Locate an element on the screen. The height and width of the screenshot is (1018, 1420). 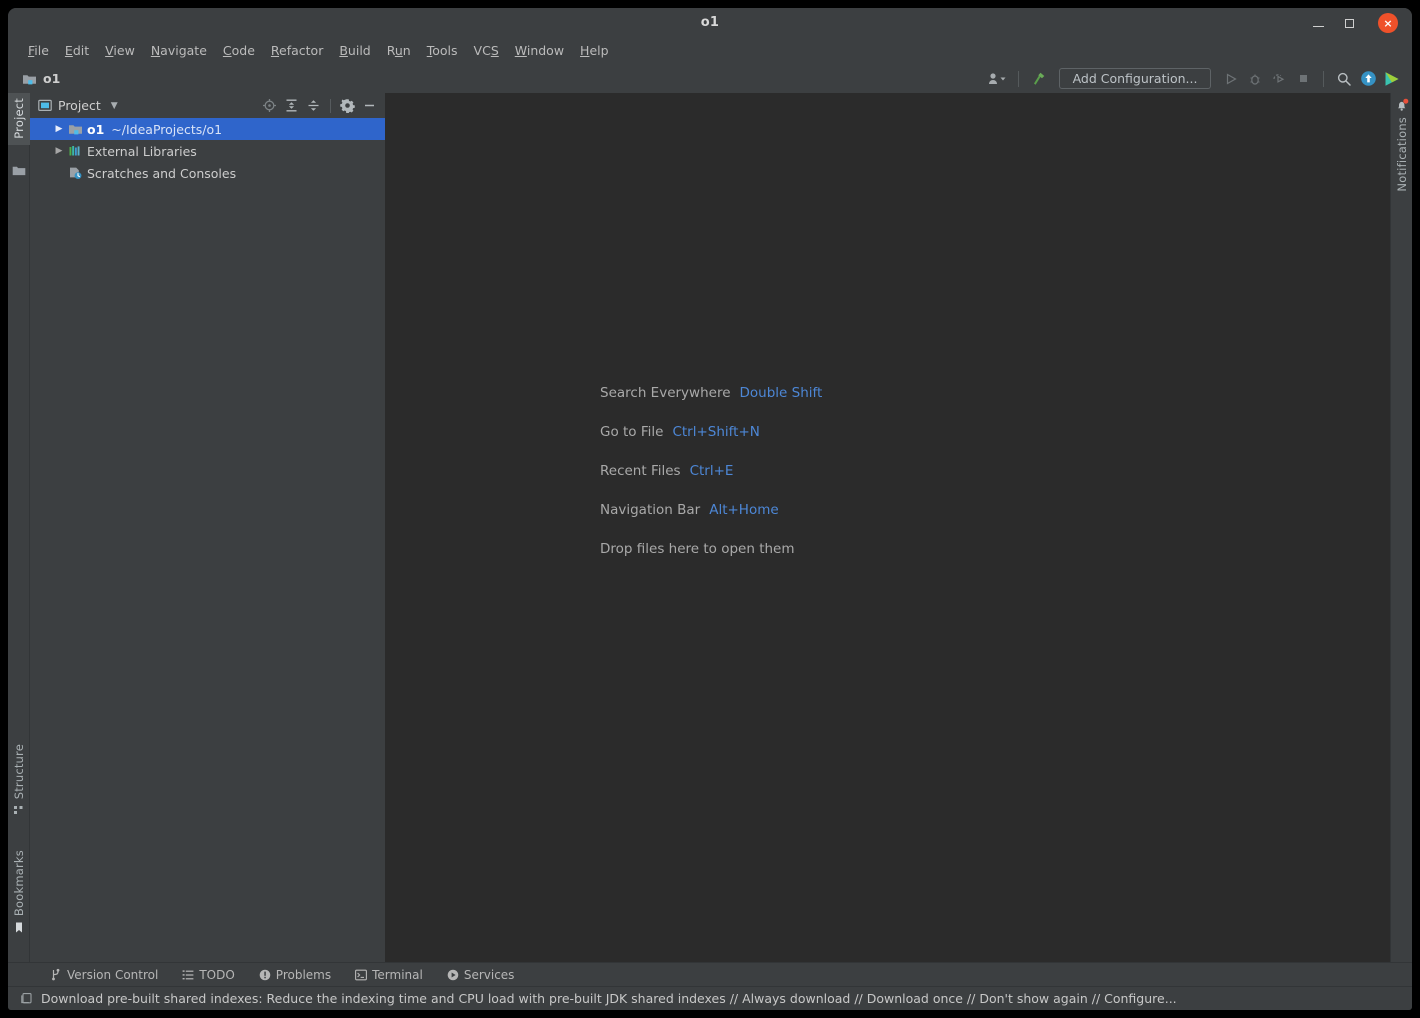
sidebar-item-notifications-label: Notifications is located at coordinates (1402, 154).